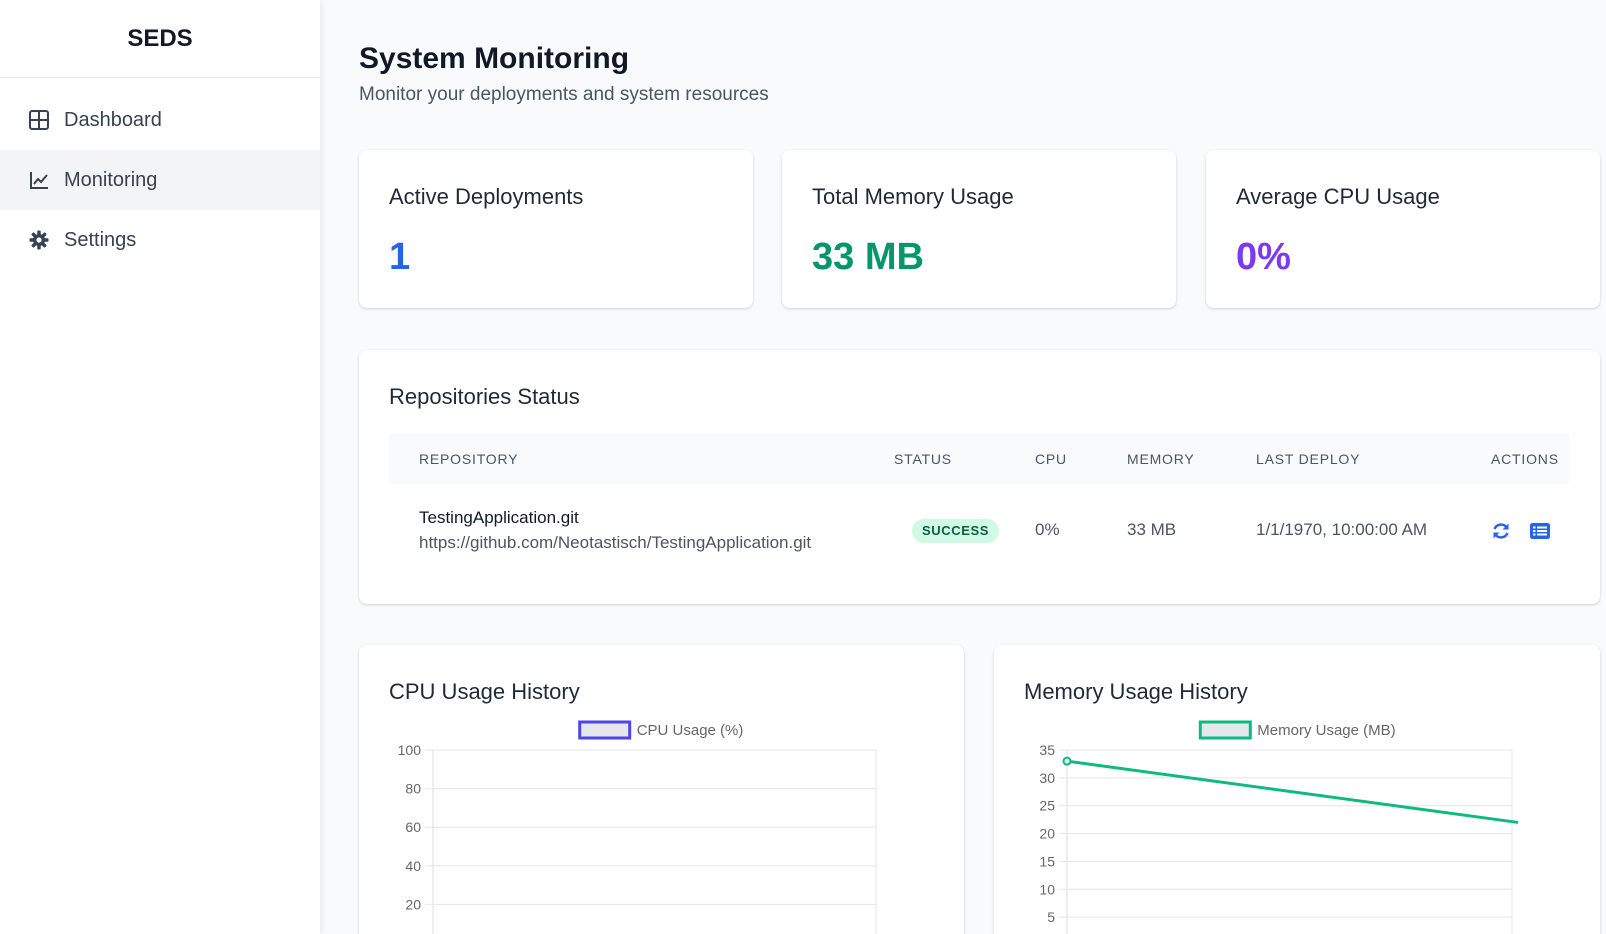 The width and height of the screenshot is (1606, 934). I want to click on sidebar-nav: Dashboard Monitoring Settings, so click(160, 174).